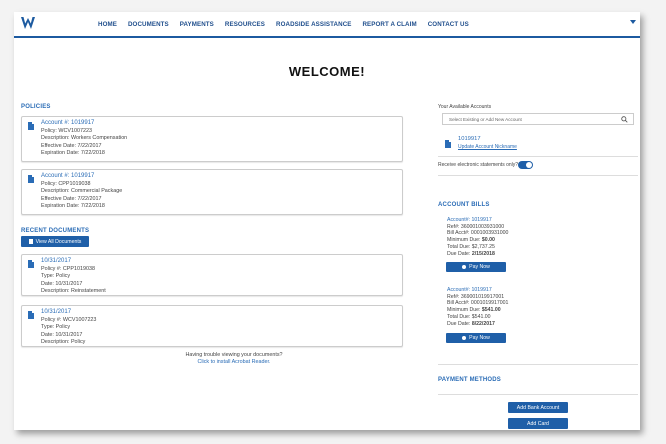  What do you see at coordinates (464, 205) in the screenshot?
I see `account-bills-heading: ACCOUNT BILLS` at bounding box center [464, 205].